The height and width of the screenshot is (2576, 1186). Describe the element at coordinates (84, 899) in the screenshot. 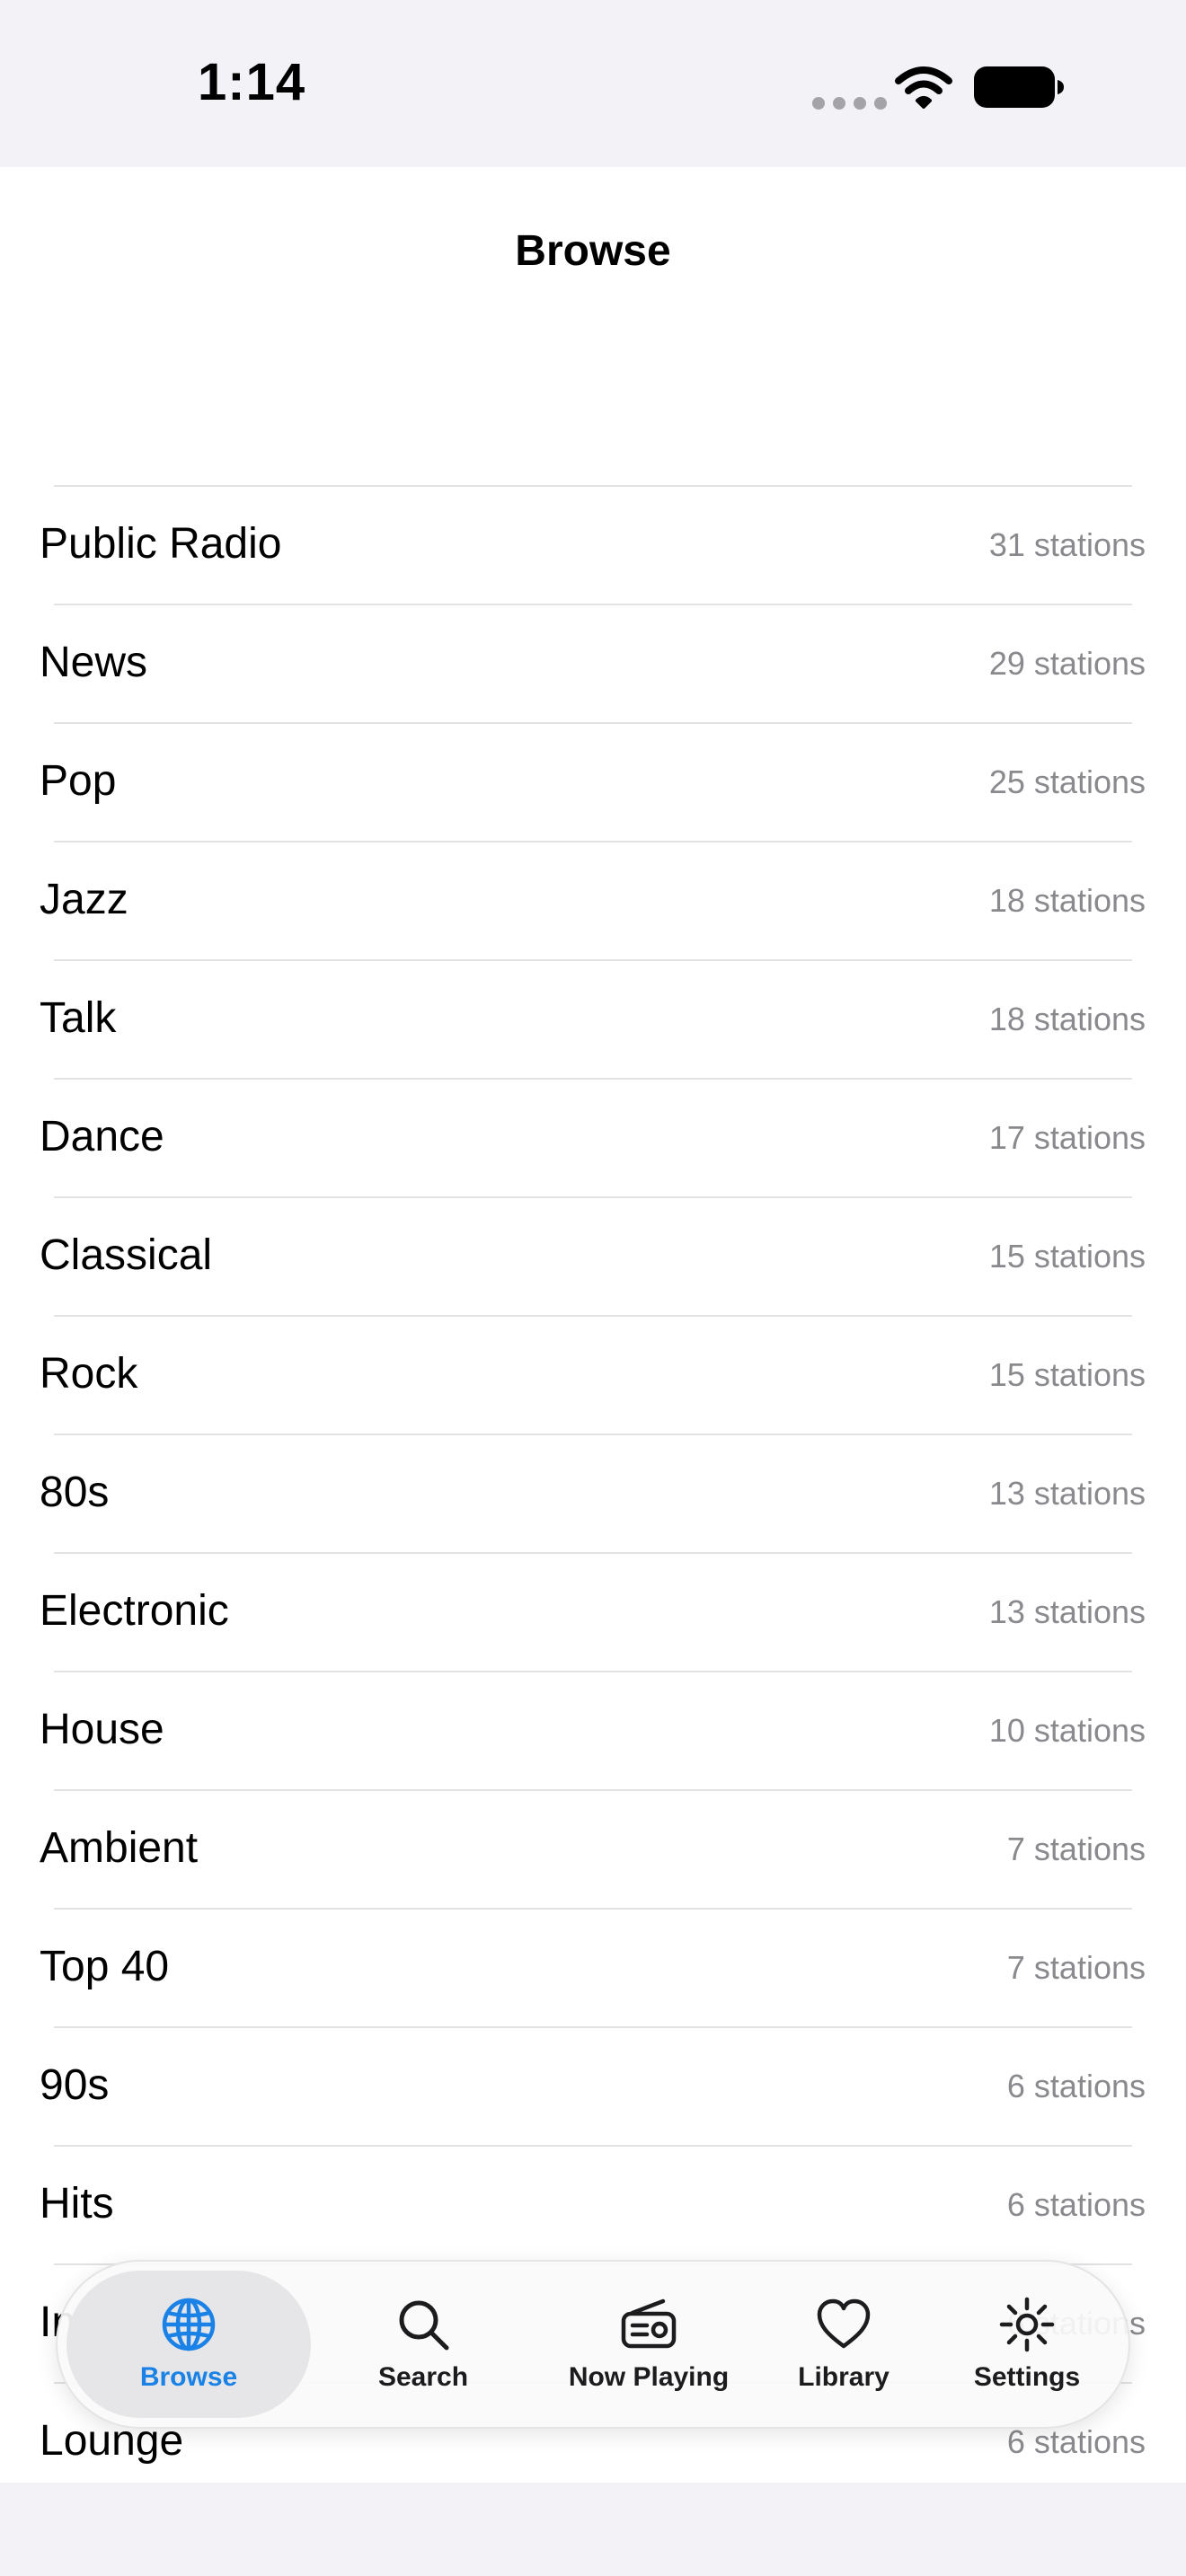

I see `genre-name: Jazz` at that location.